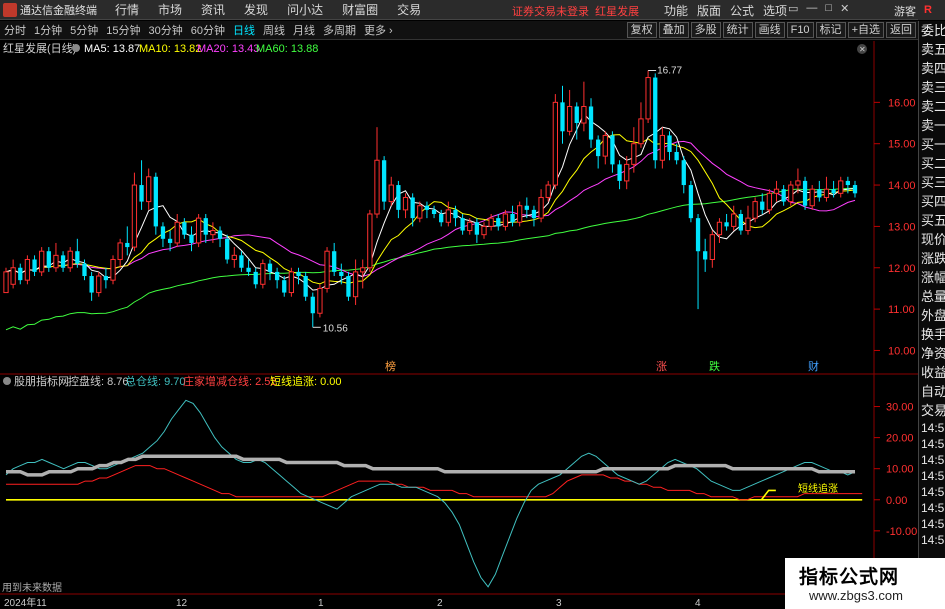 The height and width of the screenshot is (609, 945). I want to click on add-watchlist-button: +自选, so click(865, 30).